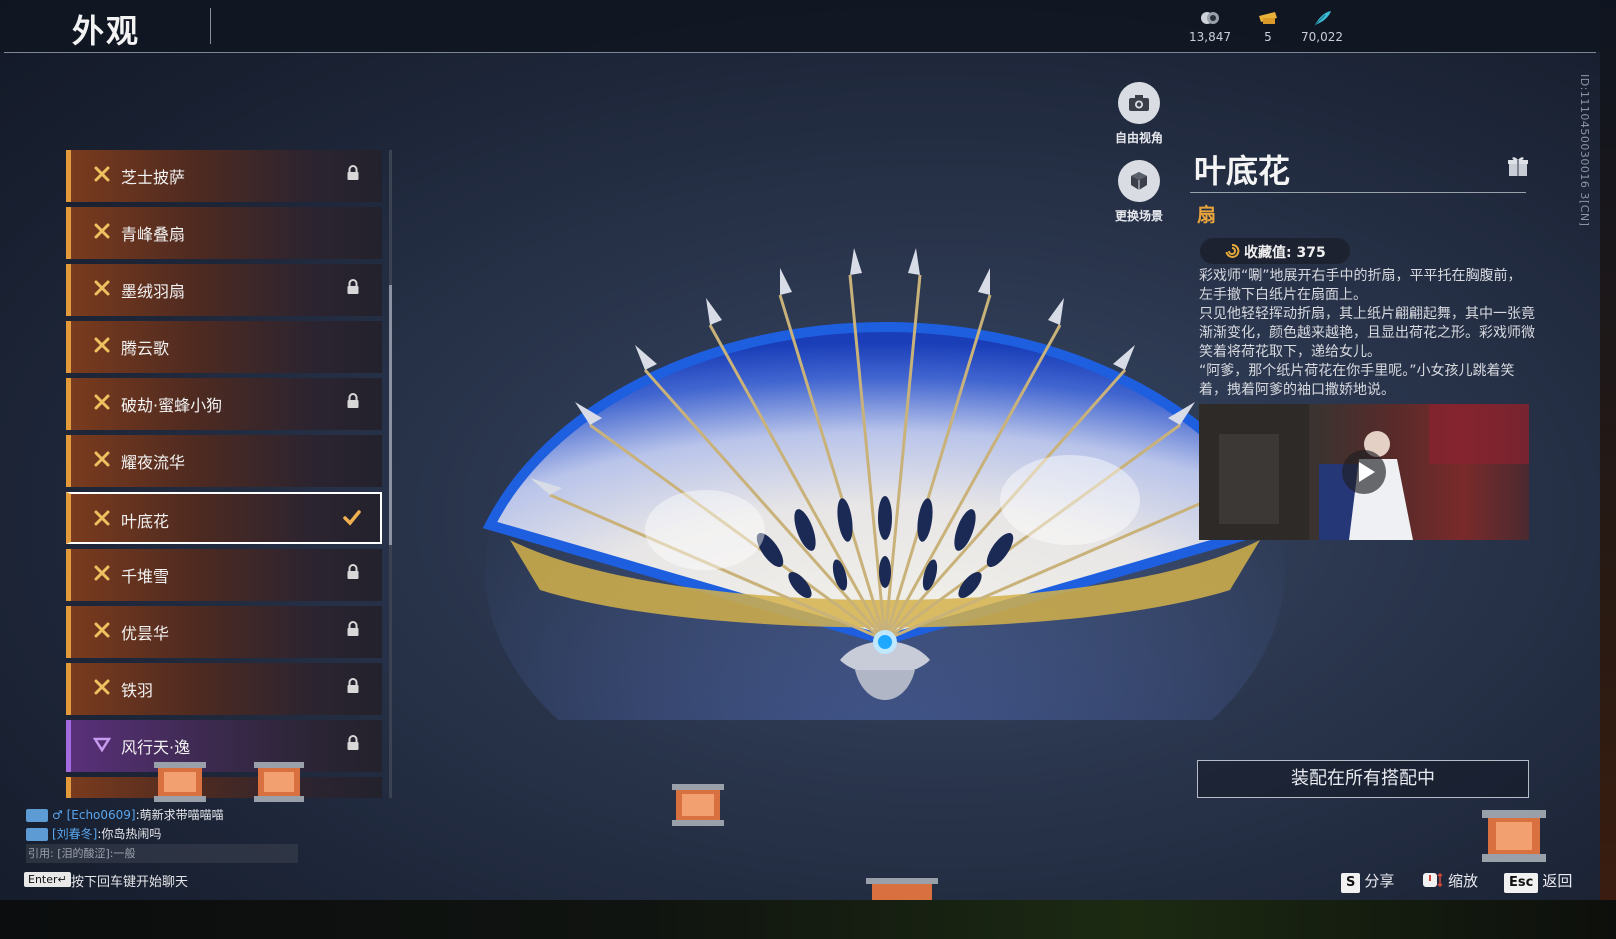 The width and height of the screenshot is (1616, 939). Describe the element at coordinates (210, 26) in the screenshot. I see `title-divider` at that location.